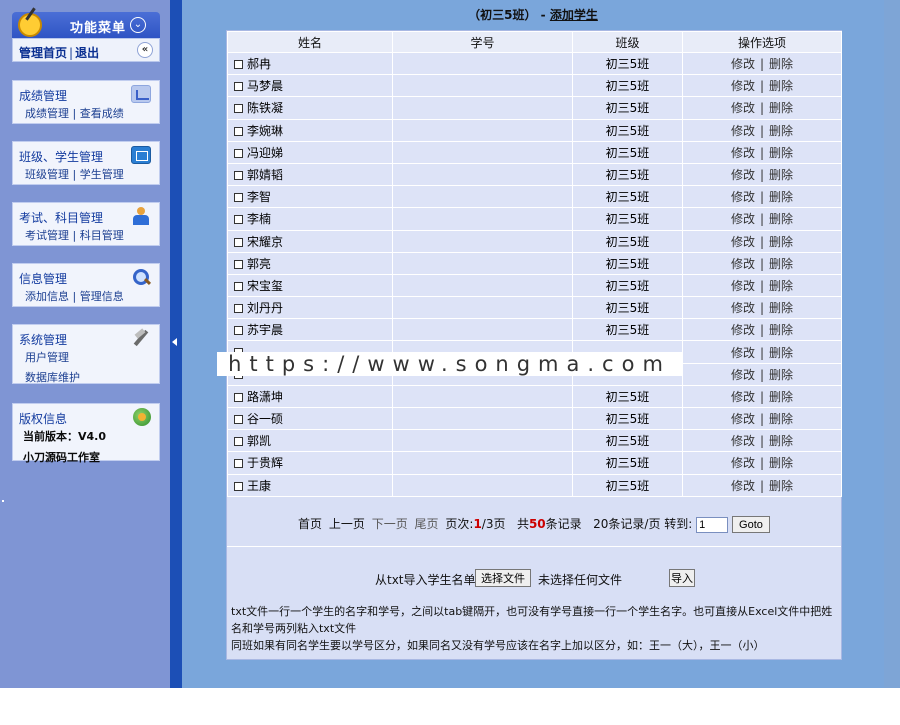  Describe the element at coordinates (52, 357) in the screenshot. I see `link-user-manage: 用户管理` at that location.